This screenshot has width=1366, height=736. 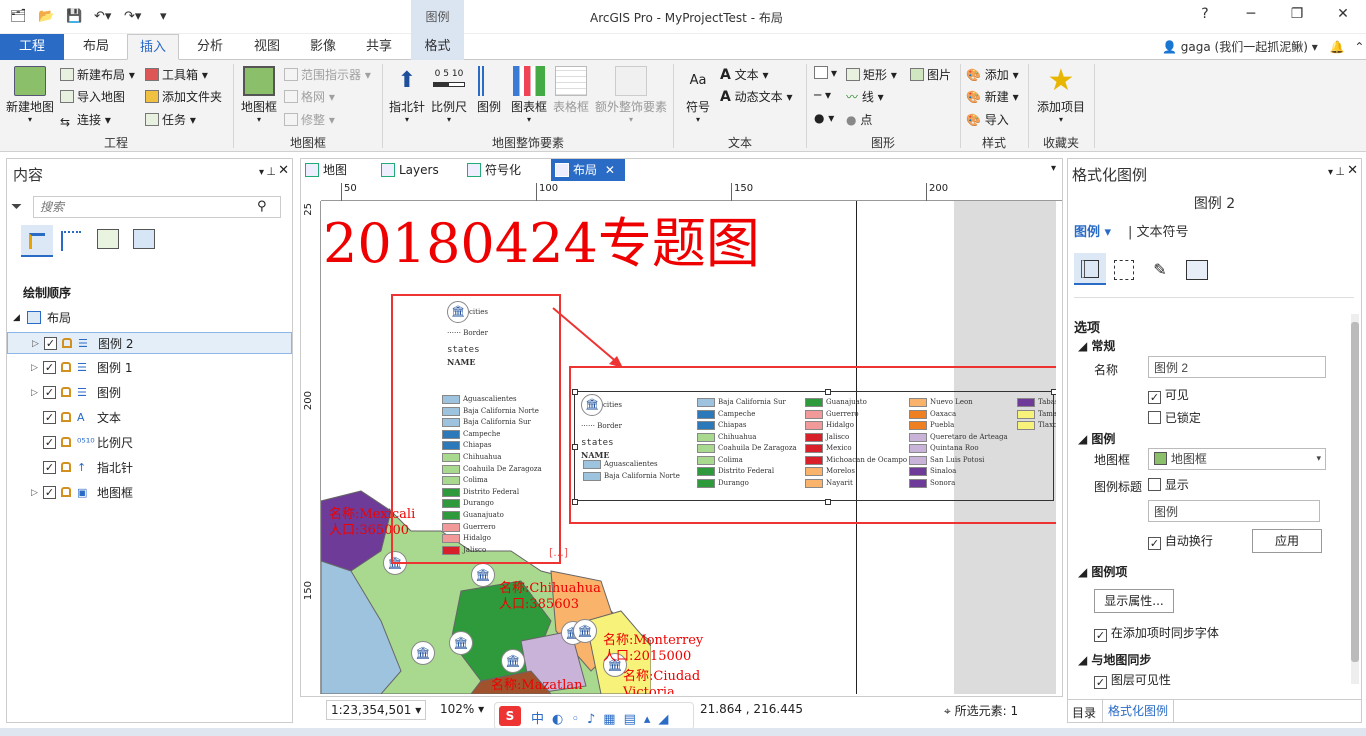 I want to click on selection-view-button, so click(x=71, y=241).